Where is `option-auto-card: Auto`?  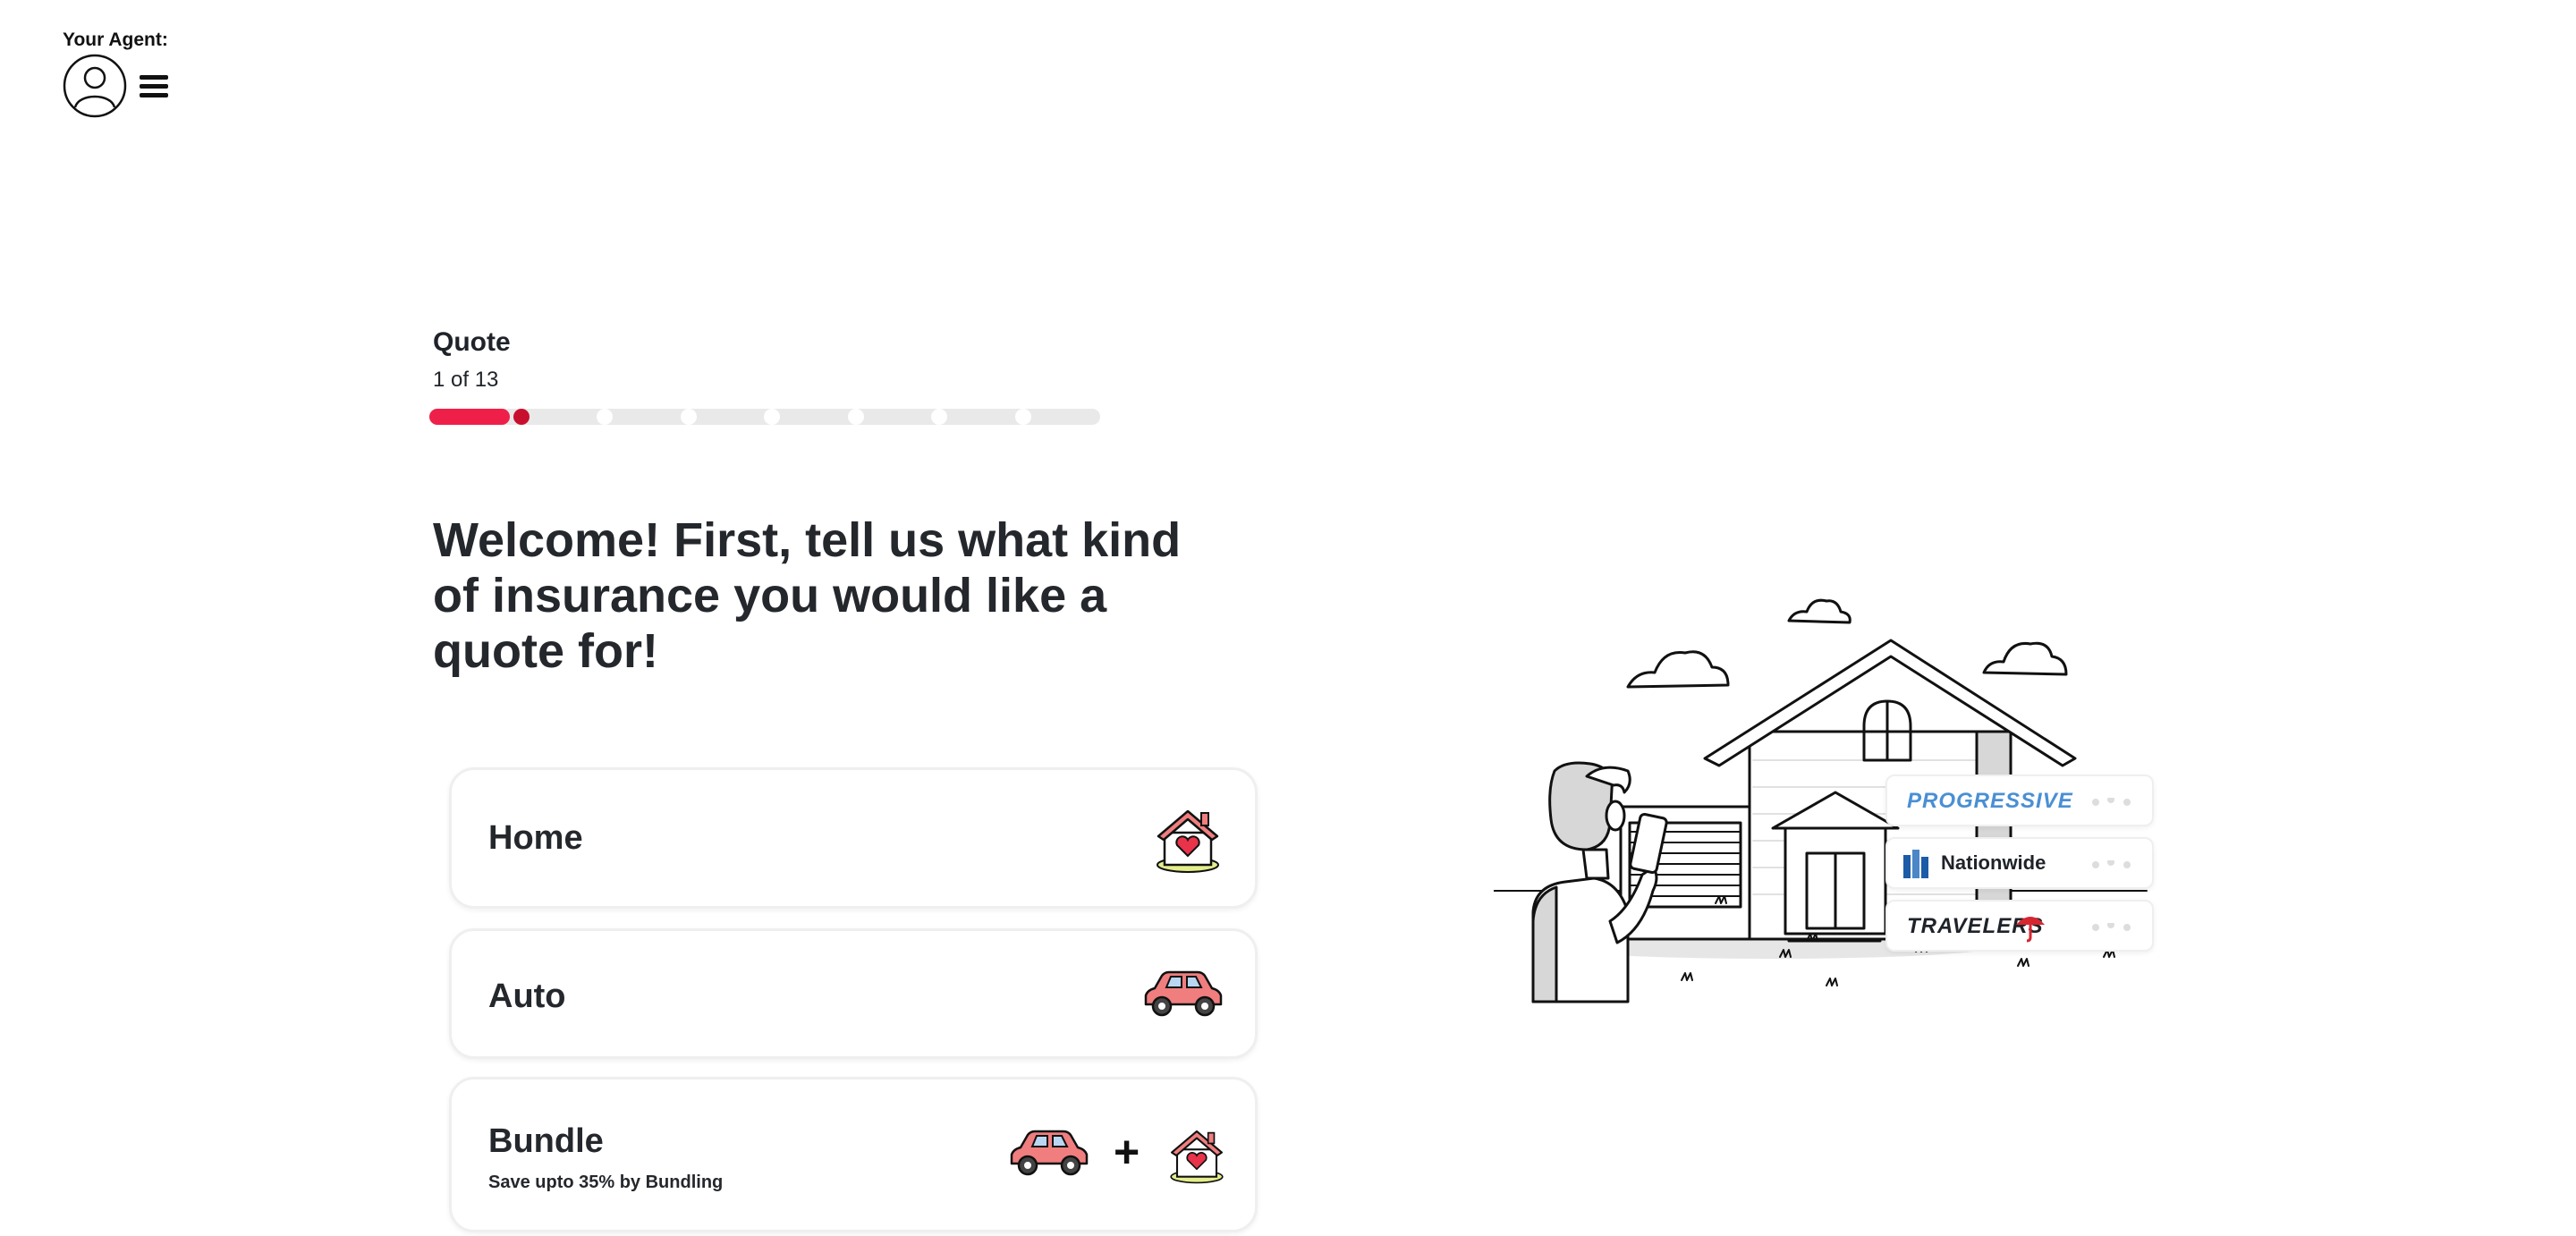 option-auto-card: Auto is located at coordinates (853, 994).